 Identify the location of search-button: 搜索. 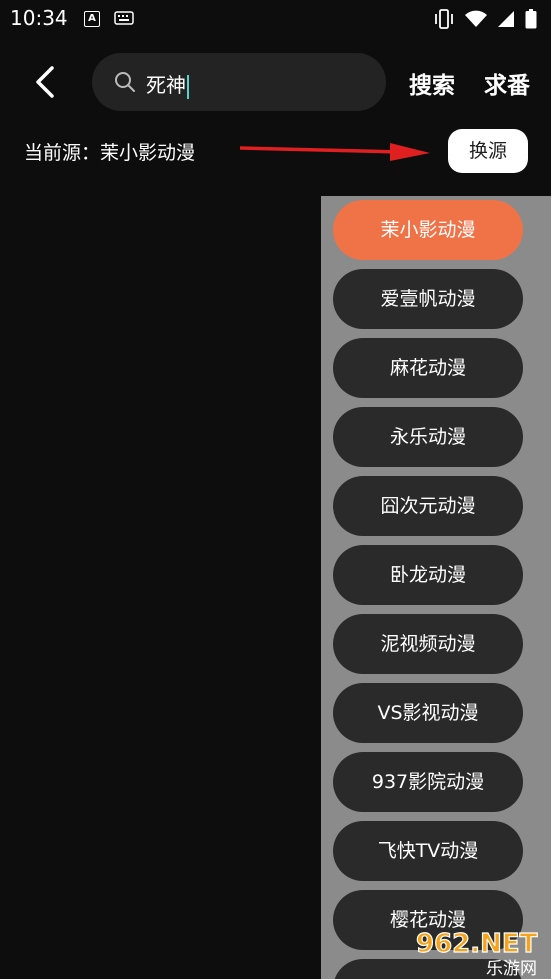
(432, 83).